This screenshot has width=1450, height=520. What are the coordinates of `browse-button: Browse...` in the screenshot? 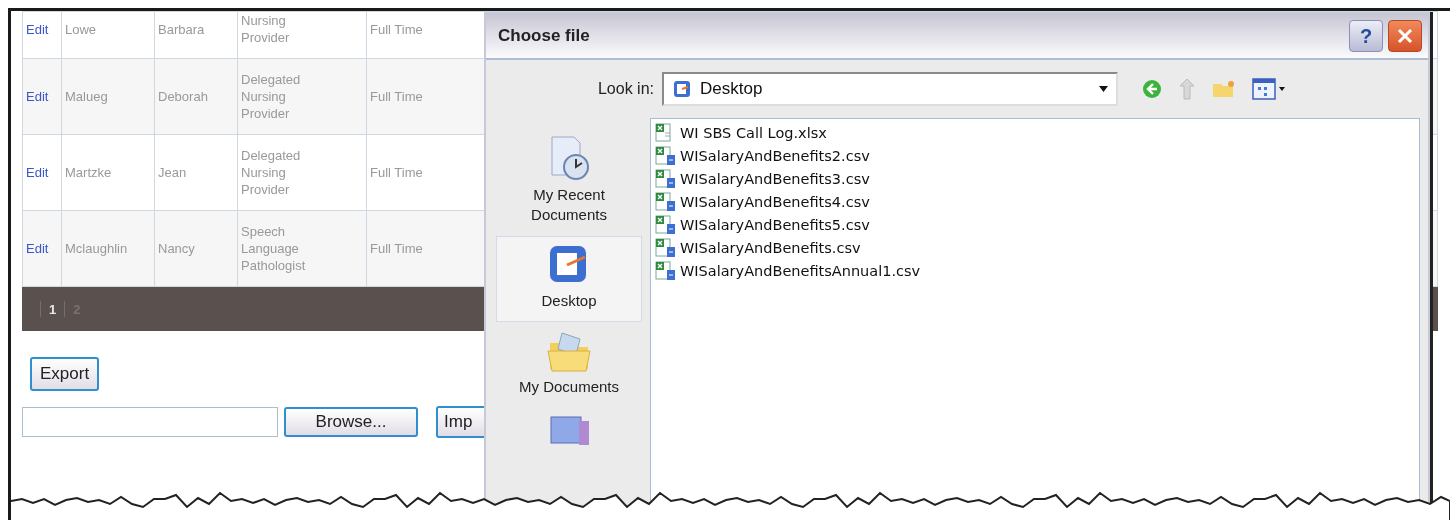 It's located at (351, 422).